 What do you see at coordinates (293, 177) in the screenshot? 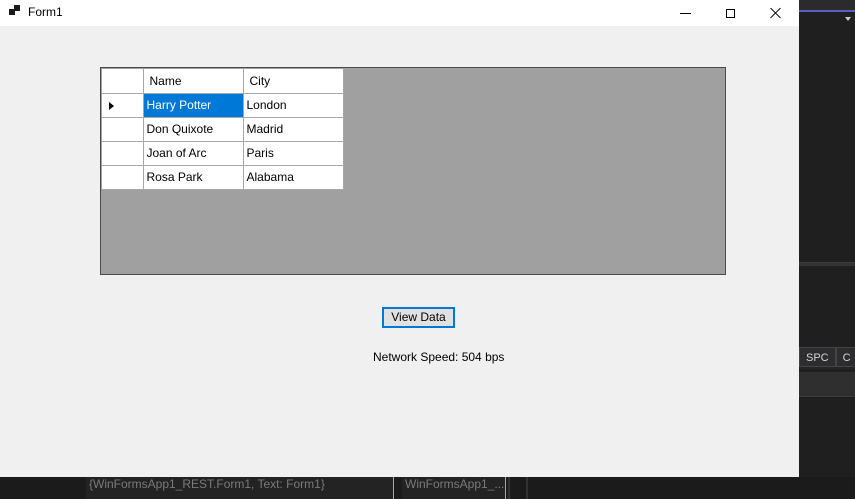
I see `cell-city: Alabama` at bounding box center [293, 177].